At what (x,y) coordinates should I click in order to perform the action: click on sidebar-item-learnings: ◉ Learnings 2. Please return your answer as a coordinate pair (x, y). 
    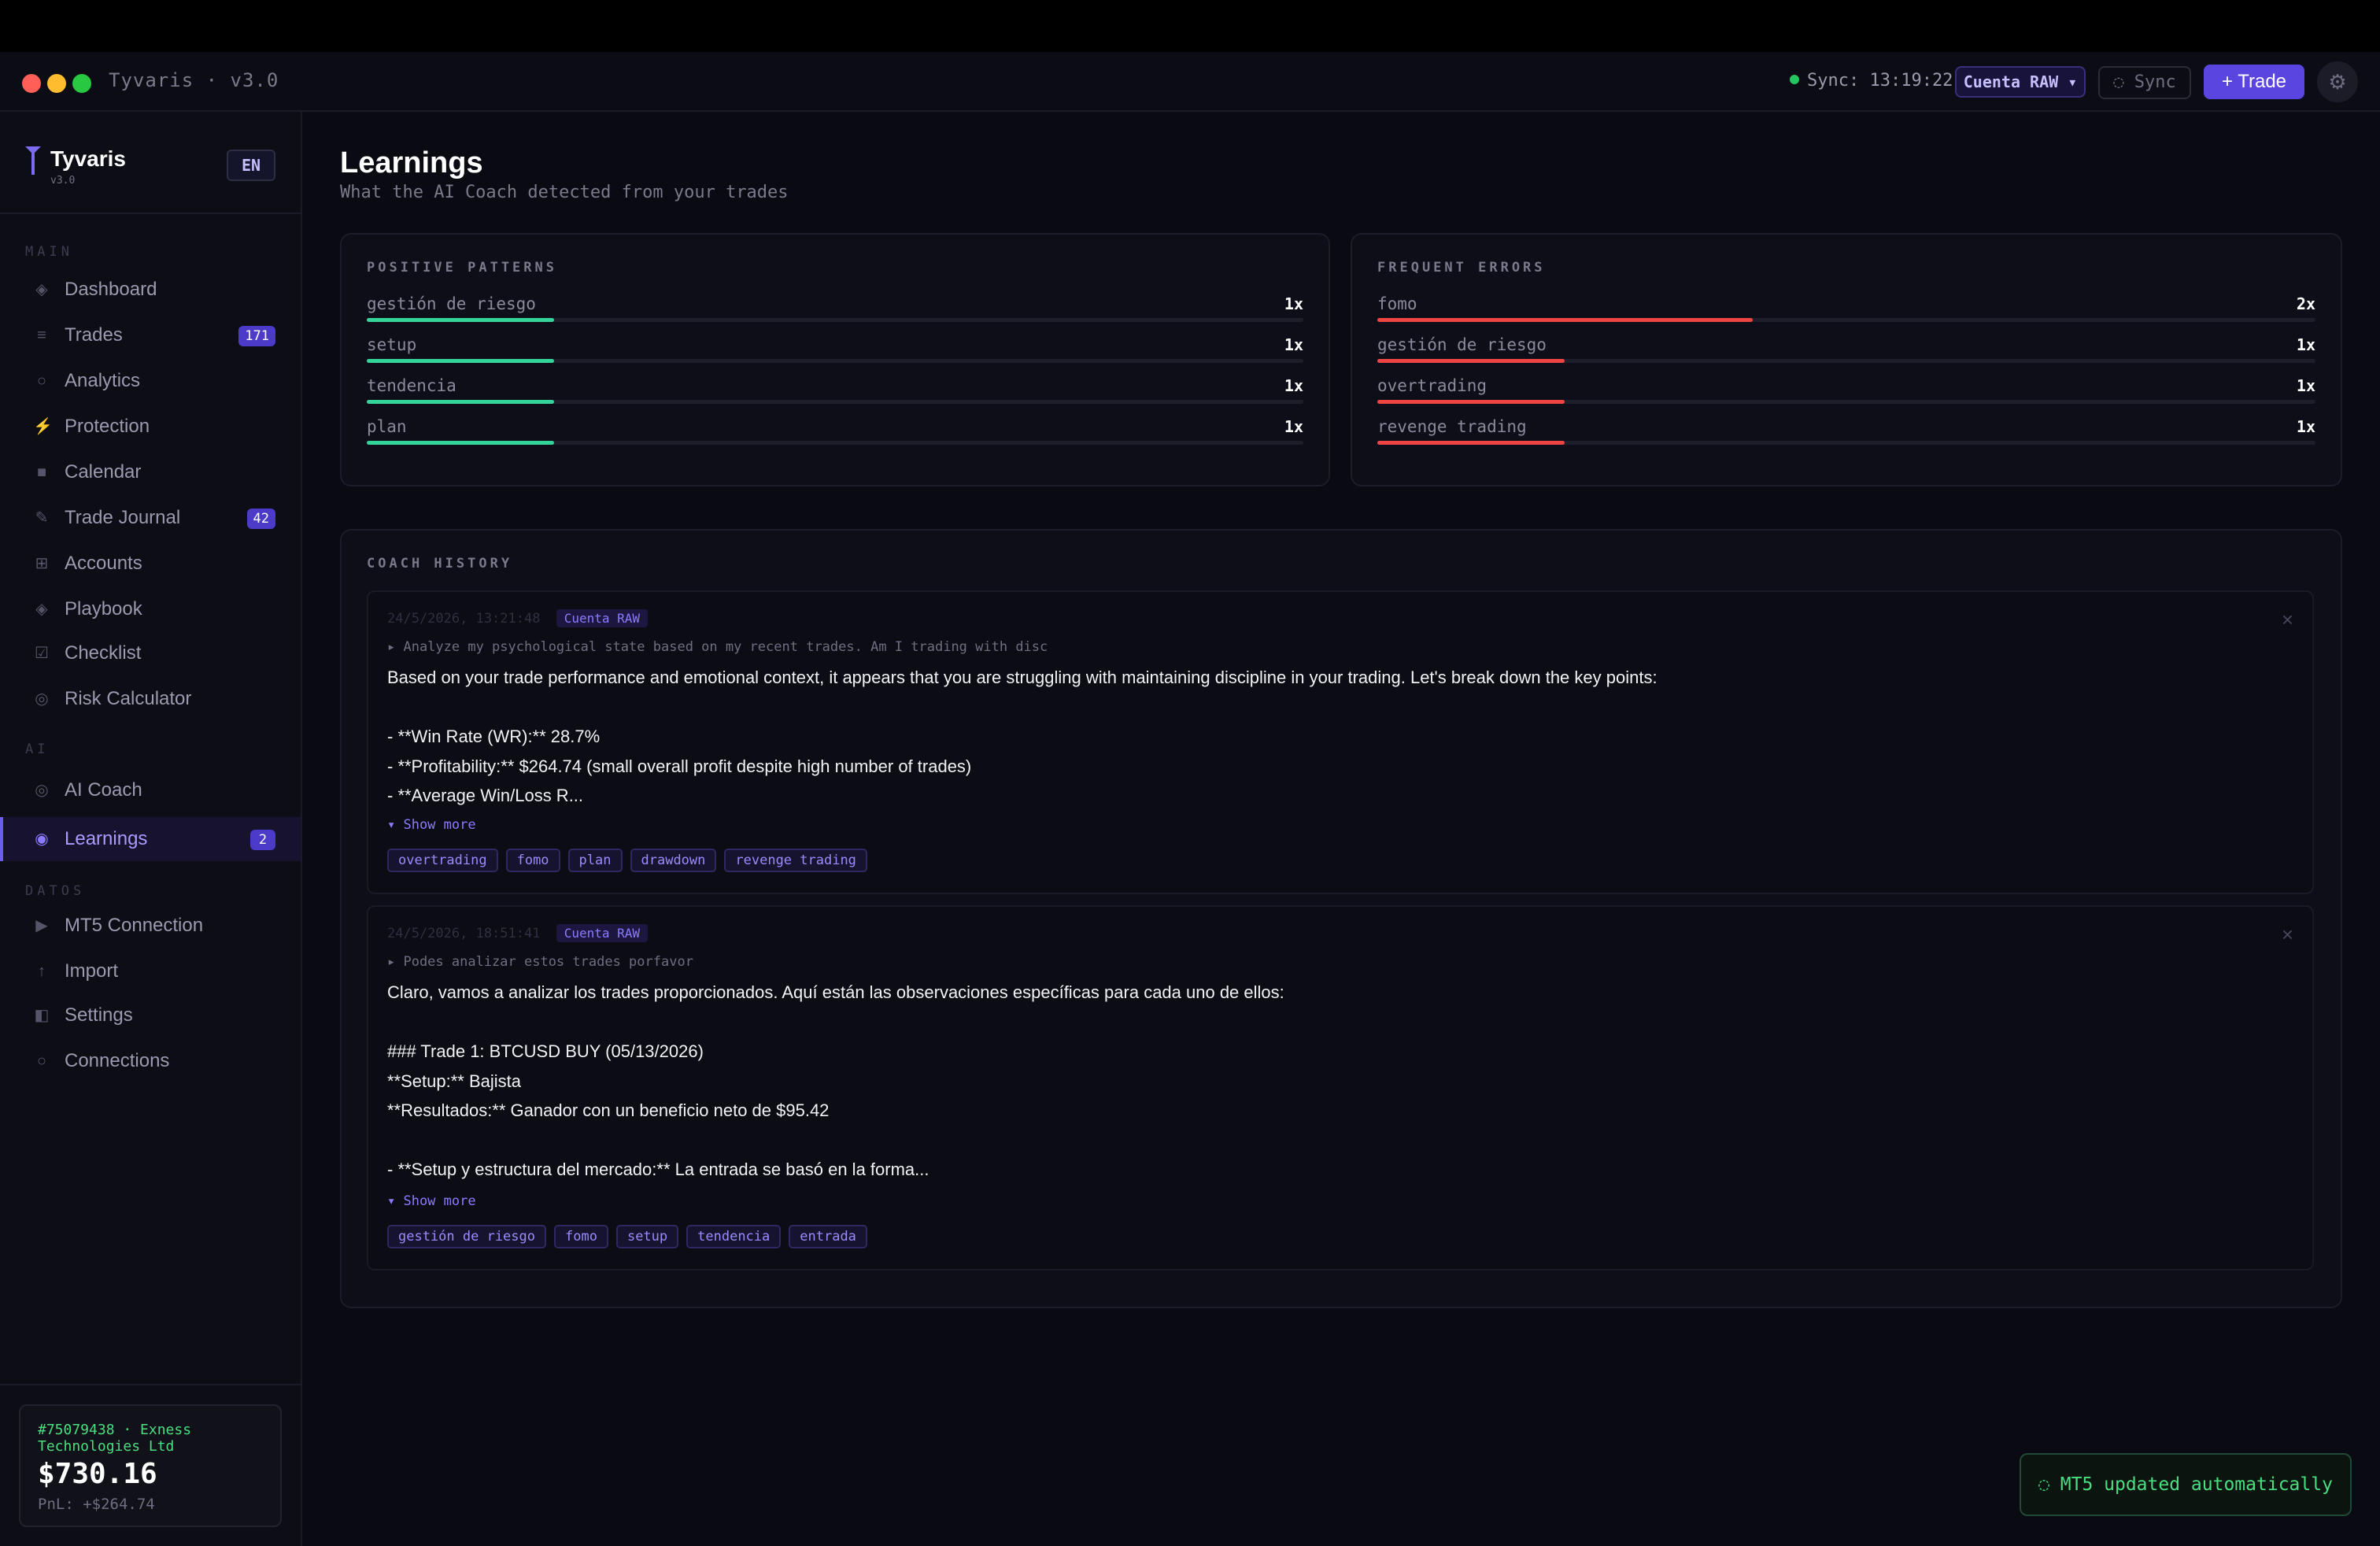
    Looking at the image, I should click on (150, 839).